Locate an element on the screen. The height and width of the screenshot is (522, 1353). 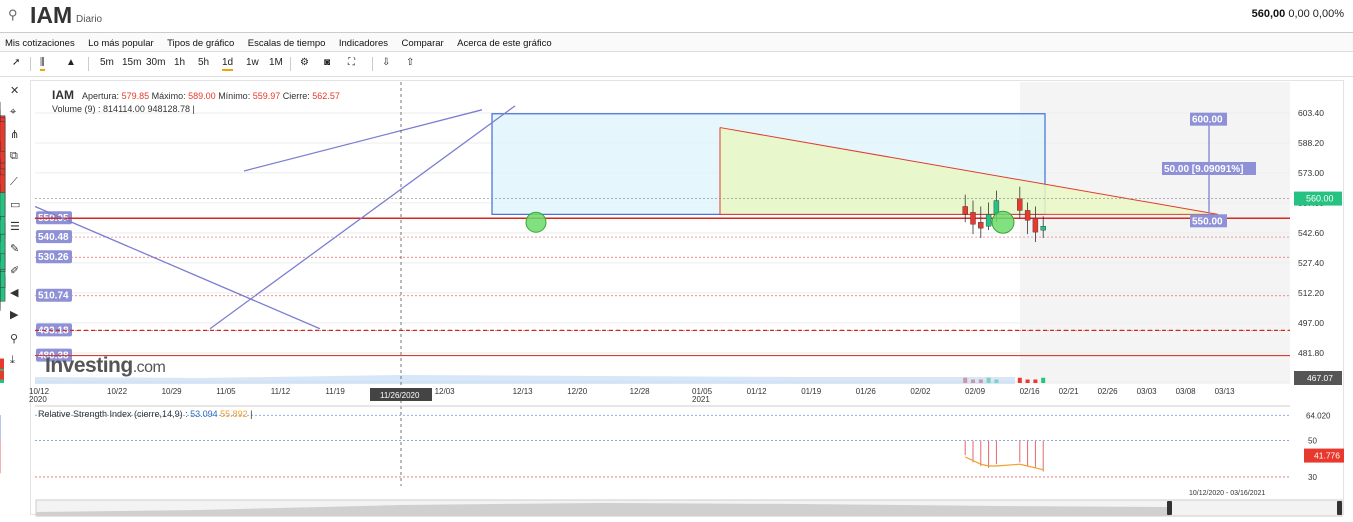
x-tick-label: 02/09 is located at coordinates (975, 391).